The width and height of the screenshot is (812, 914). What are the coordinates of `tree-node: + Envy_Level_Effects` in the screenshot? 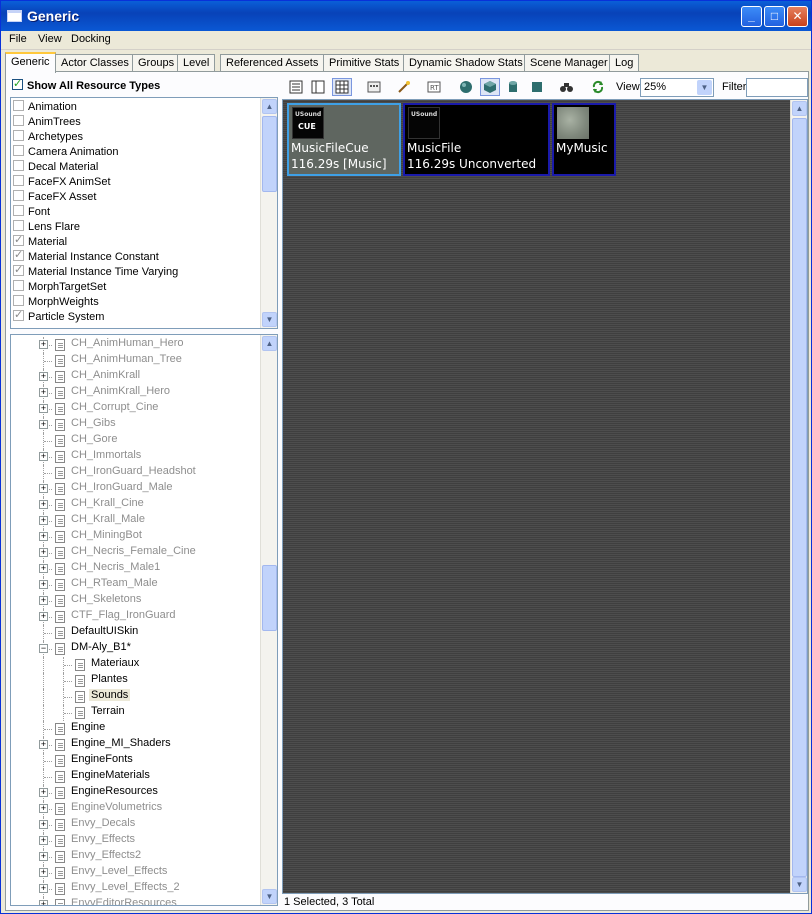 It's located at (136, 873).